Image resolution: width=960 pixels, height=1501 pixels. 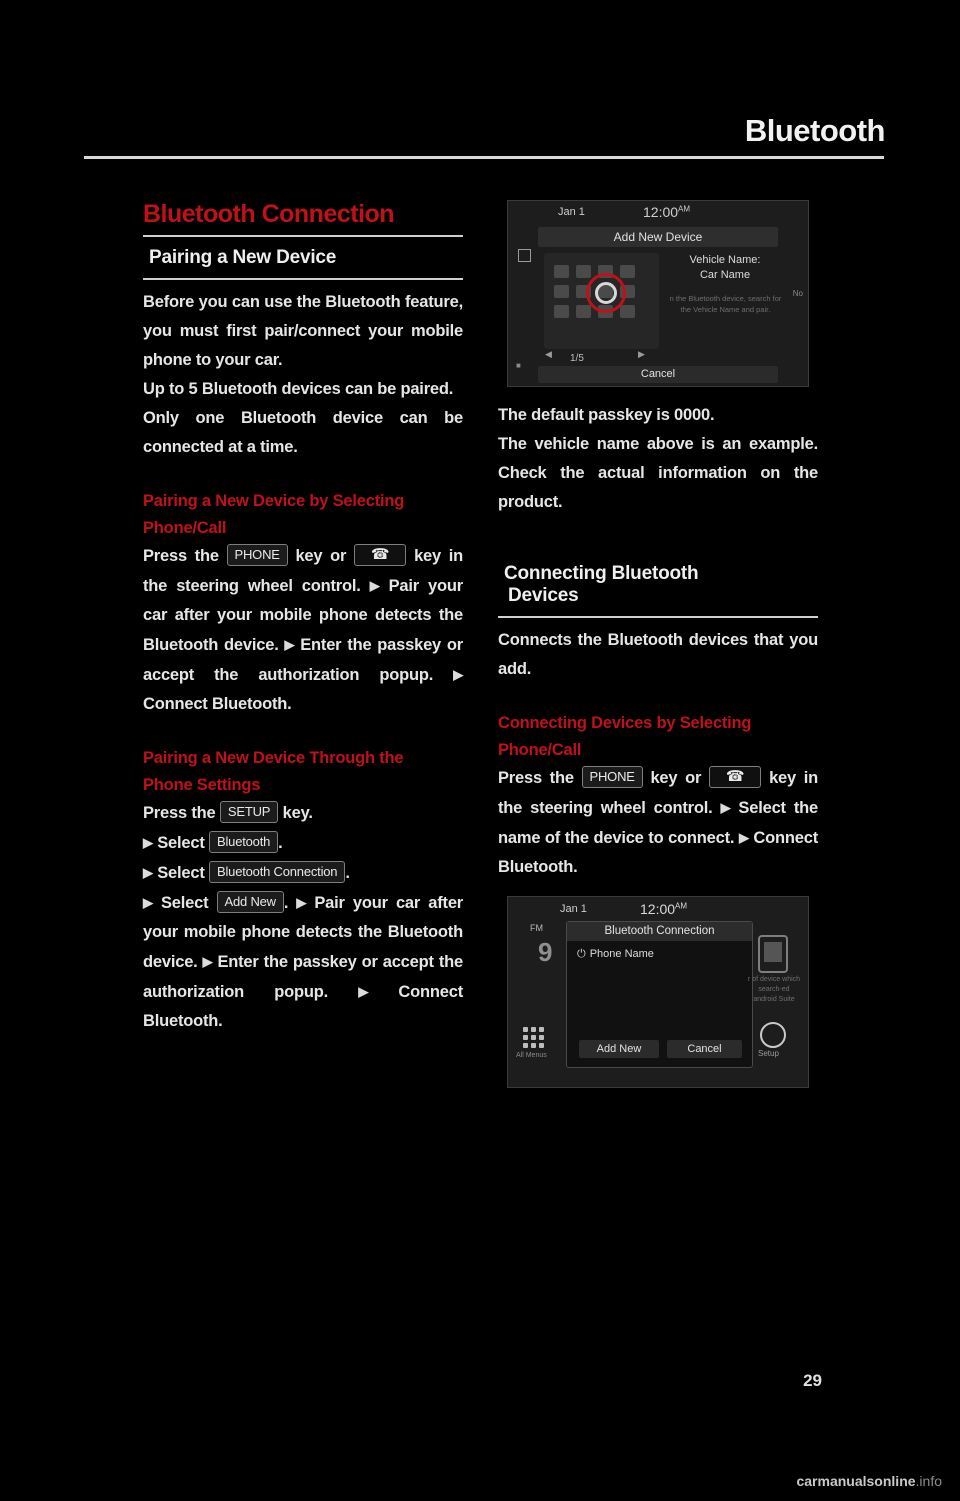 I want to click on phone-icon, so click(x=773, y=954).